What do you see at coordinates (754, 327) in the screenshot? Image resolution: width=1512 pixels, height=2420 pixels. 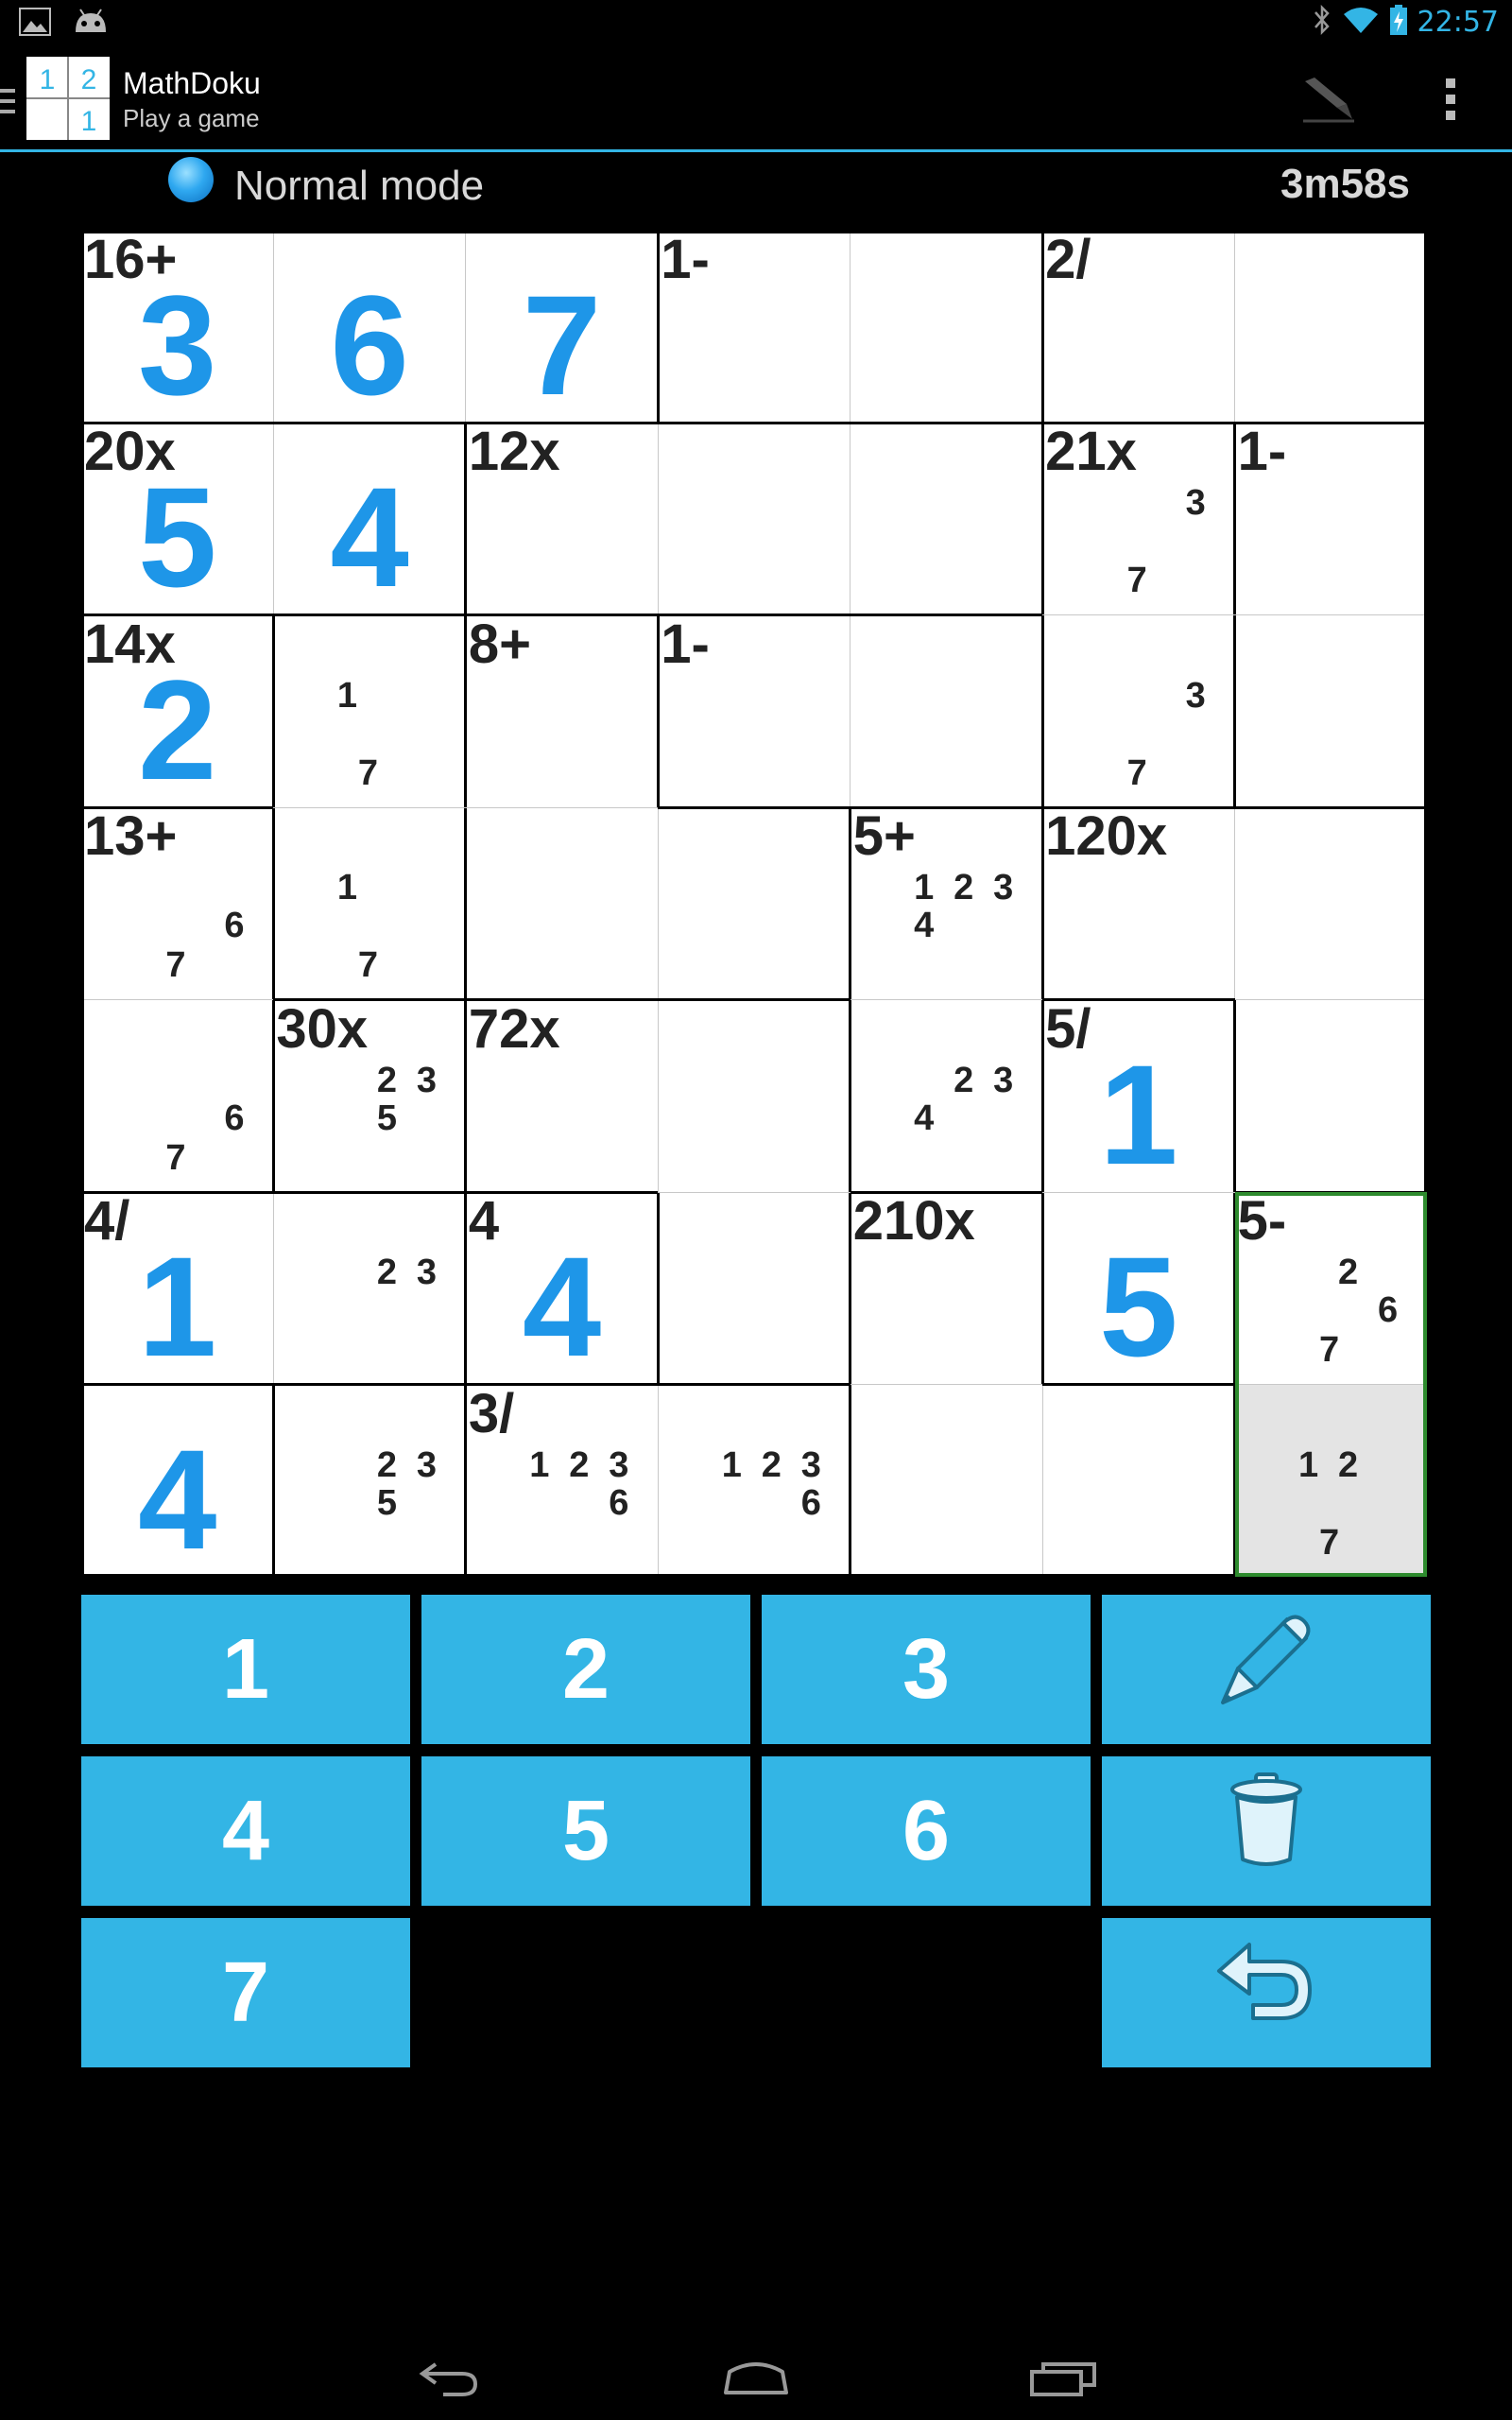 I see `grid-cell-r1-c4: 1-` at bounding box center [754, 327].